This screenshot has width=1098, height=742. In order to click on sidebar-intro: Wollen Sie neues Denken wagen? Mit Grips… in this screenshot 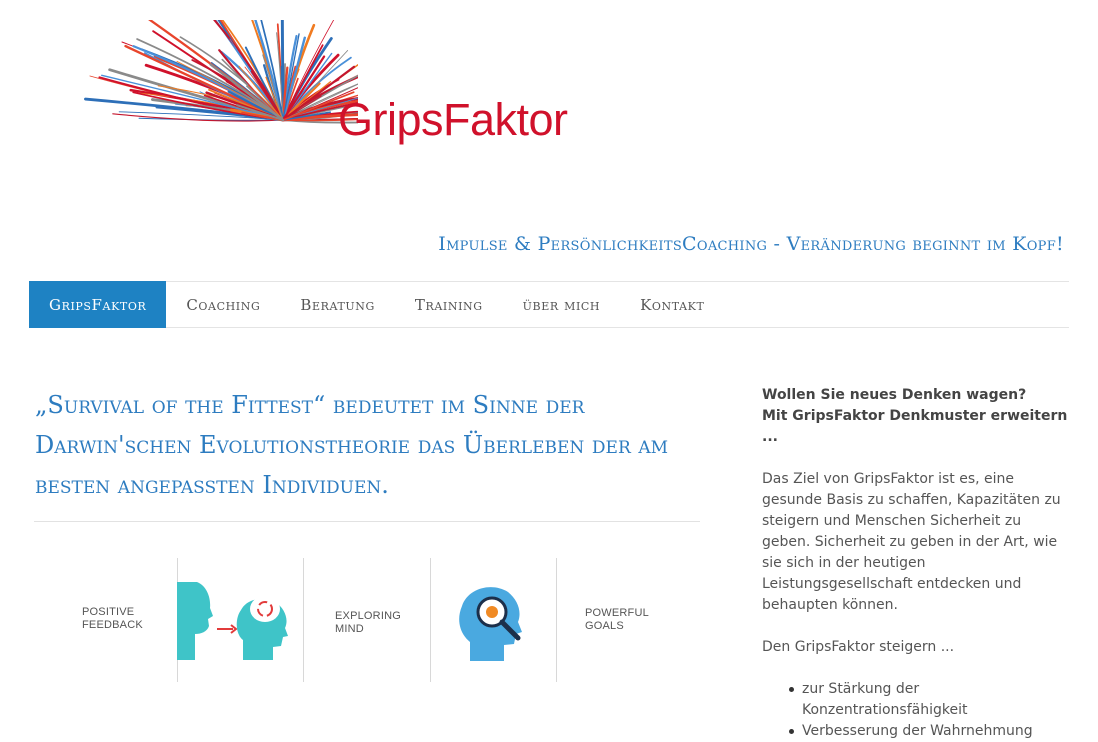, I will do `click(917, 416)`.